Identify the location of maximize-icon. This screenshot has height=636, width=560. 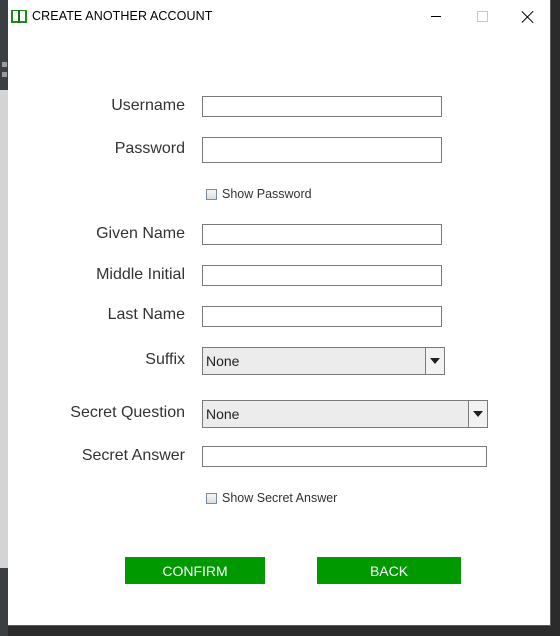
(482, 16).